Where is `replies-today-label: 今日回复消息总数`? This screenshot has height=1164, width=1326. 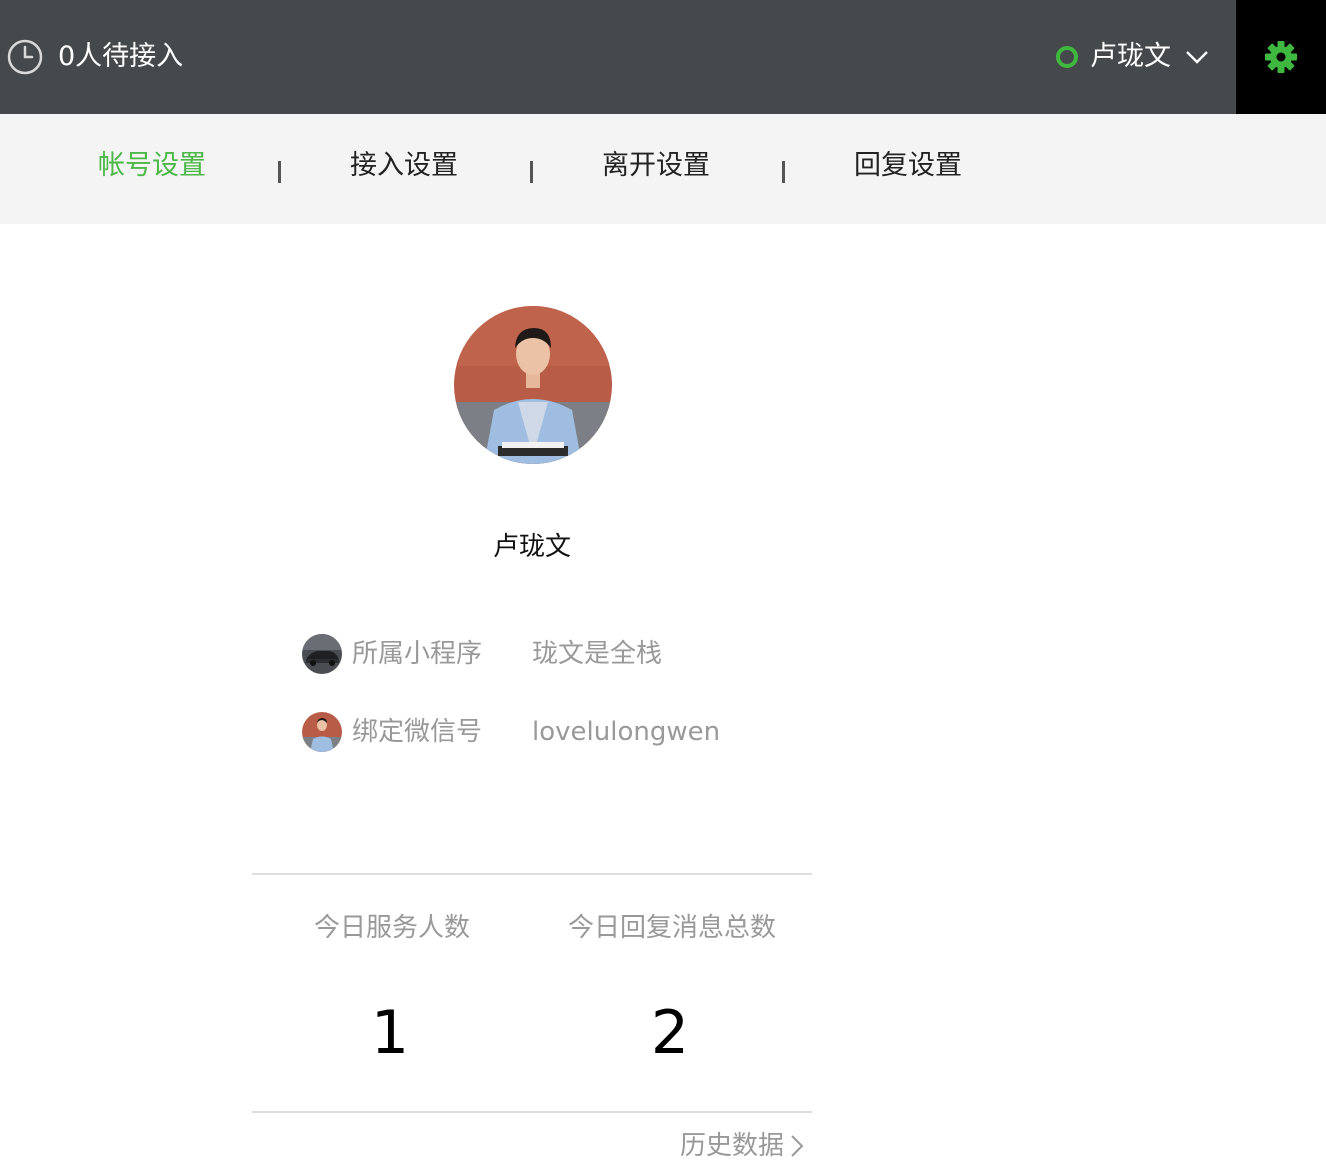 replies-today-label: 今日回复消息总数 is located at coordinates (671, 928).